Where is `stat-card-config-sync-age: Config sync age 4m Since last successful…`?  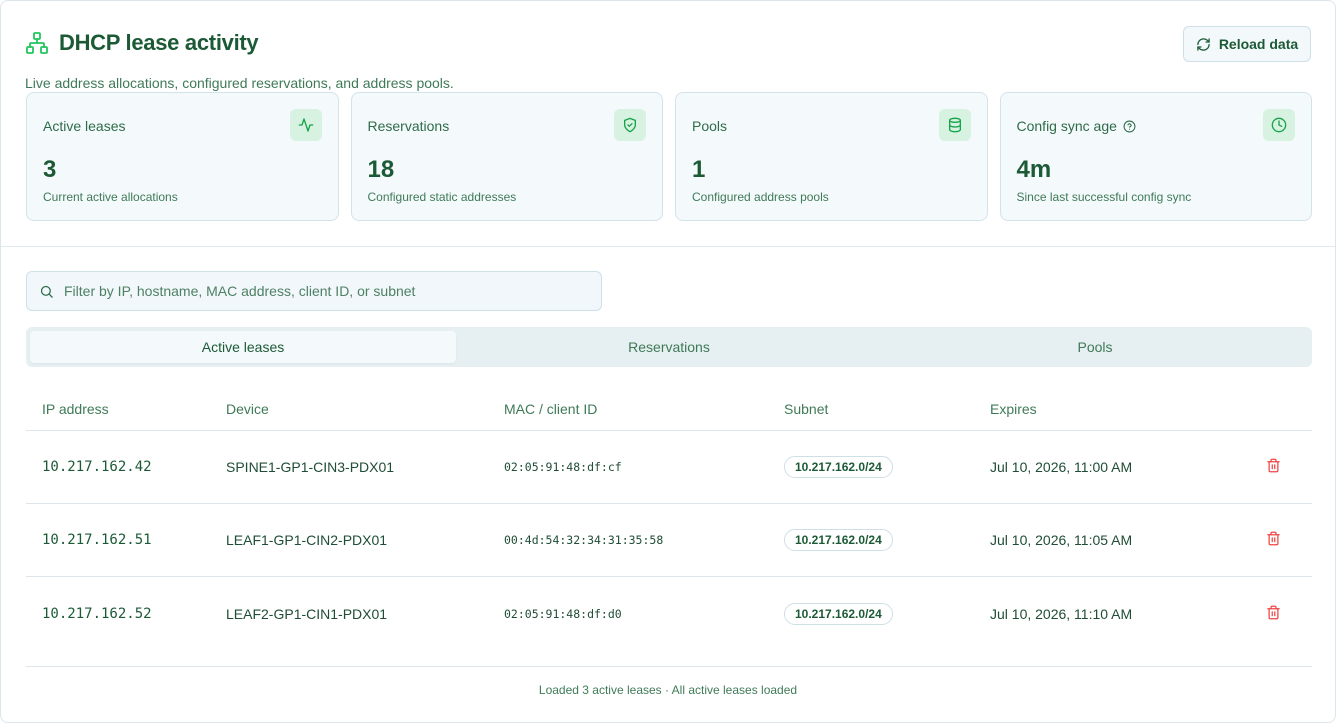
stat-card-config-sync-age: Config sync age 4m Since last successful… is located at coordinates (1155, 156).